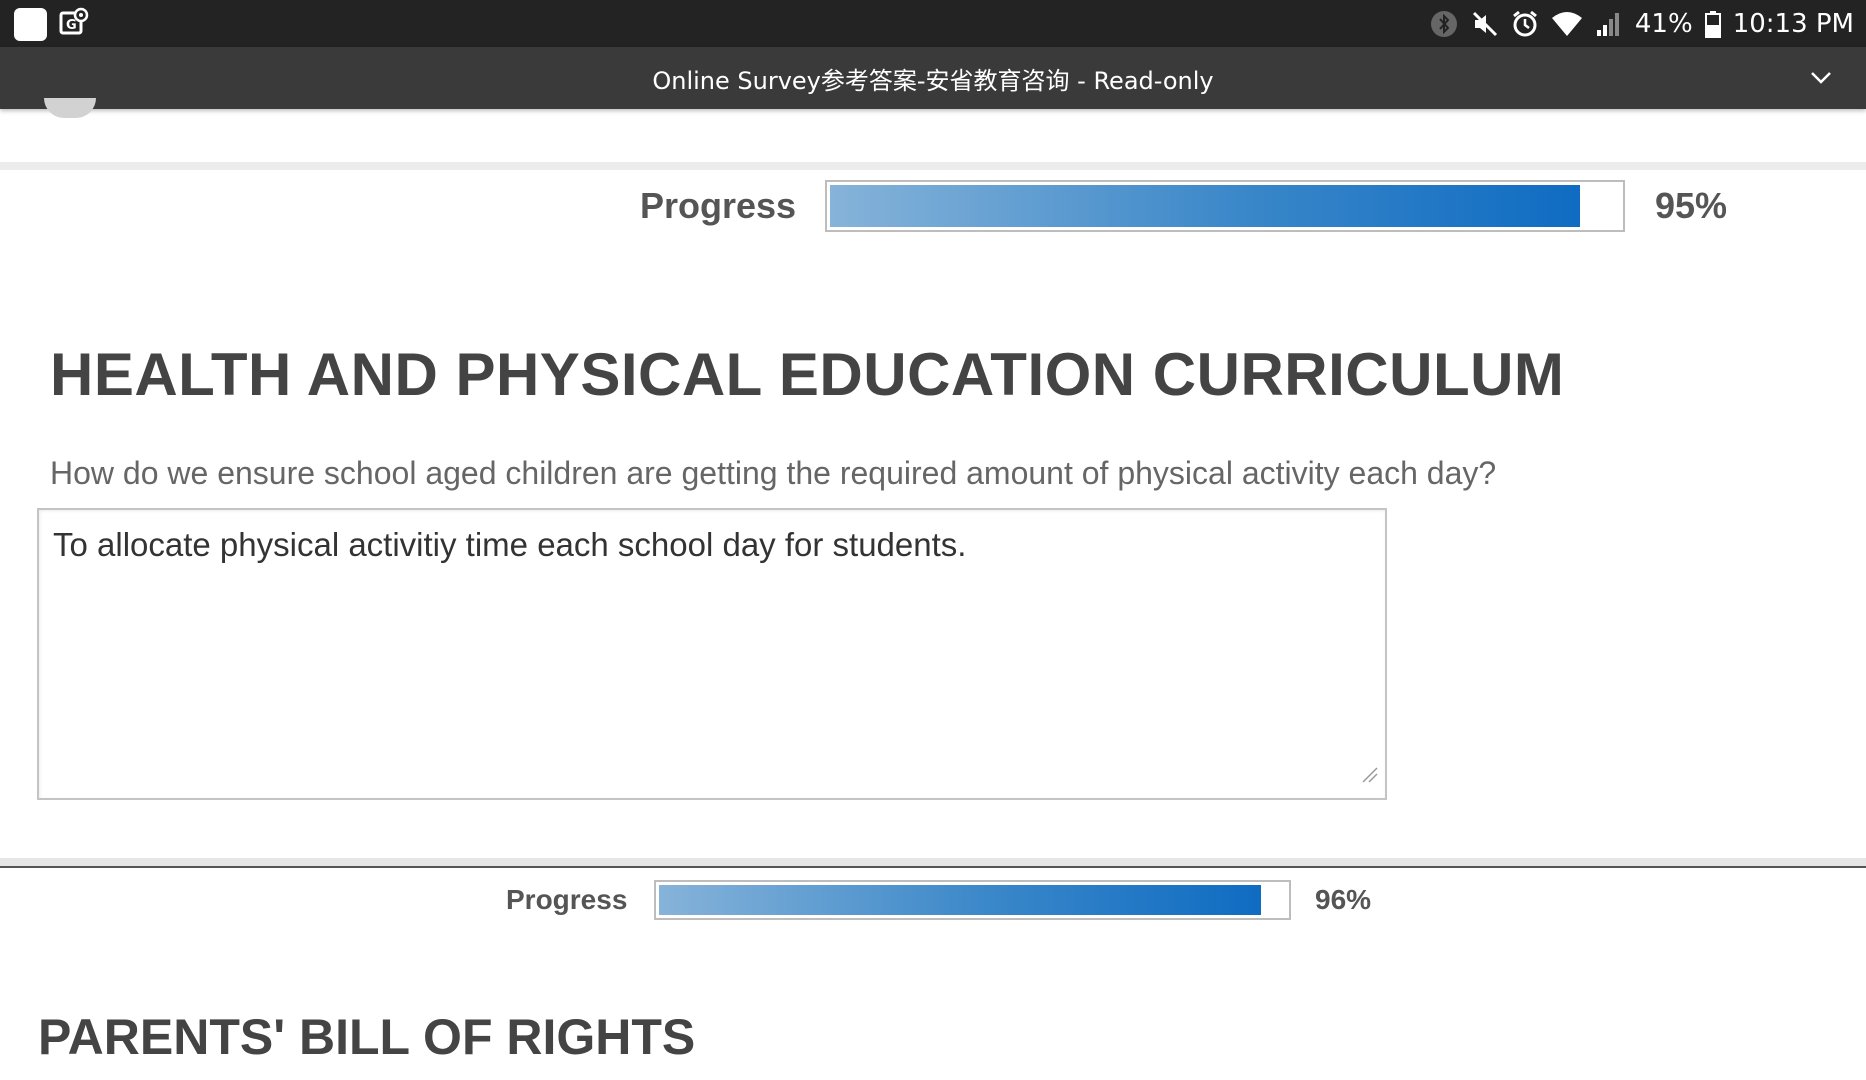 The width and height of the screenshot is (1866, 1080). I want to click on document-title: Online Survey参考答案-安省教育咨询 - Read-only, so click(933, 80).